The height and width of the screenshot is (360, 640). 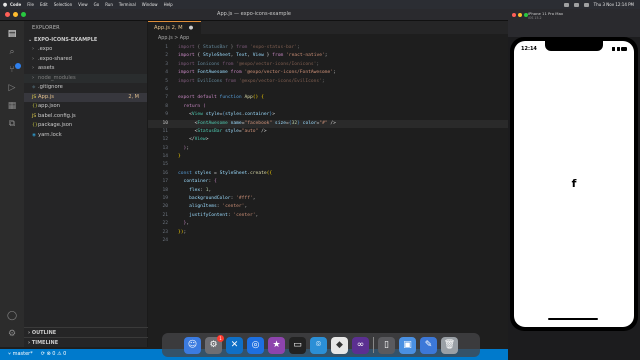 I want to click on dock-visual-studio-icon: ∞, so click(x=360, y=345).